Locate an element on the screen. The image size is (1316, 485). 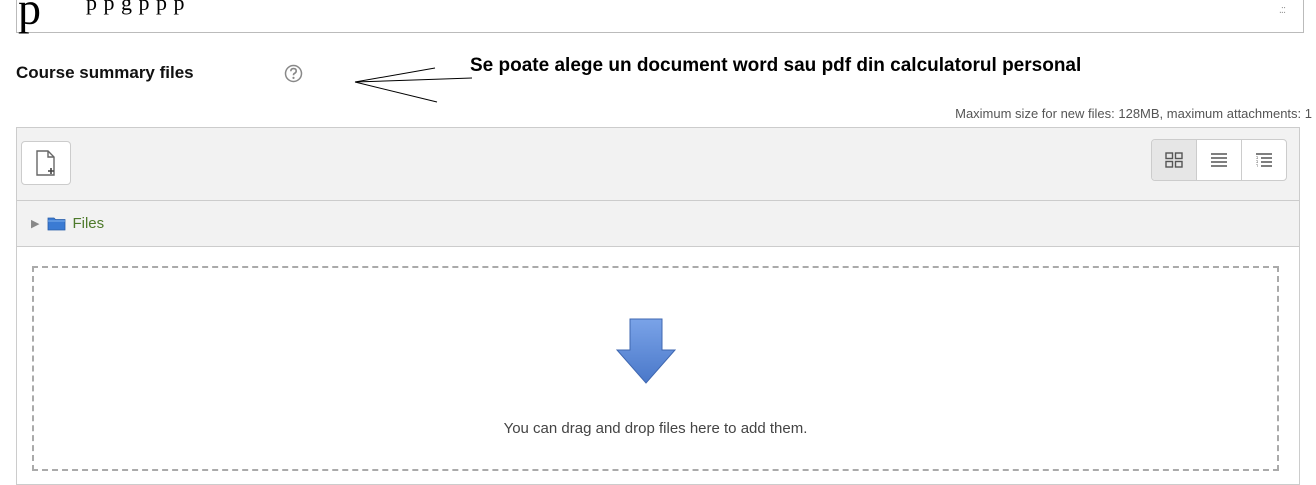
tree-view-icon is located at coordinates (1264, 160).